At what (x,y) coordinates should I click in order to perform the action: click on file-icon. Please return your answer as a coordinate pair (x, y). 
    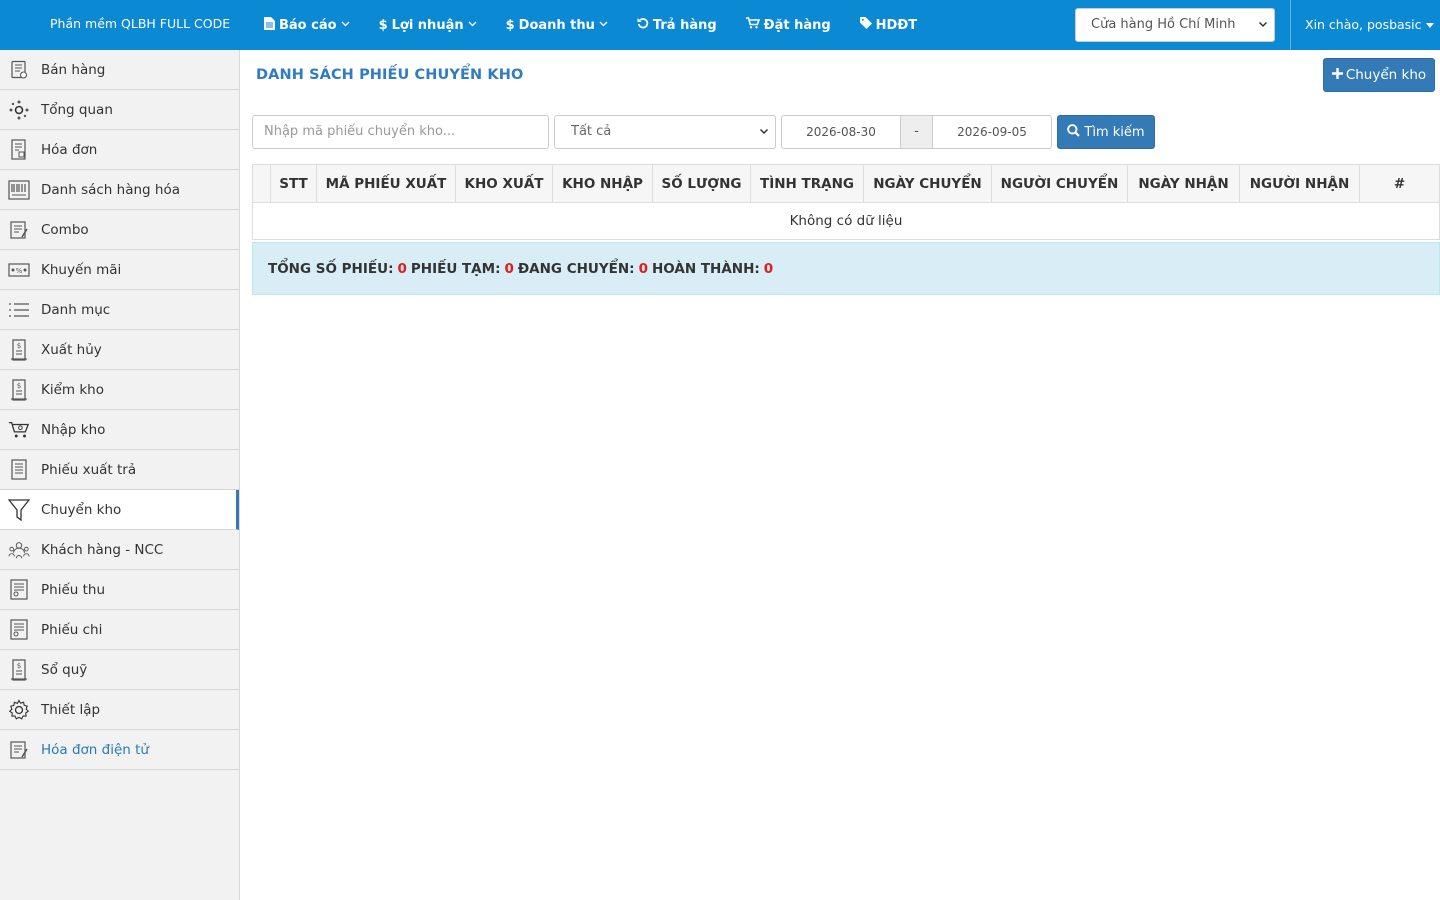
    Looking at the image, I should click on (269, 25).